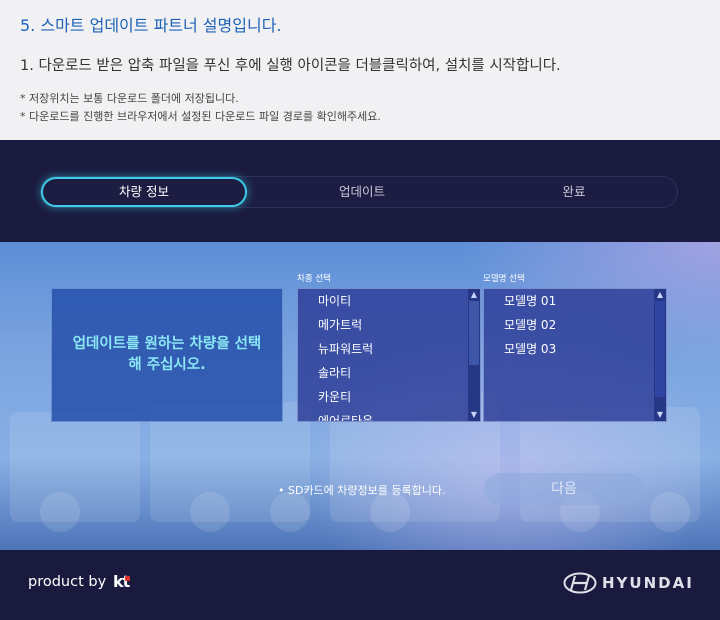 Image resolution: width=720 pixels, height=620 pixels. I want to click on prompt-box: 업데이트를 원하는 차량을 선택해 주십시오., so click(167, 355).